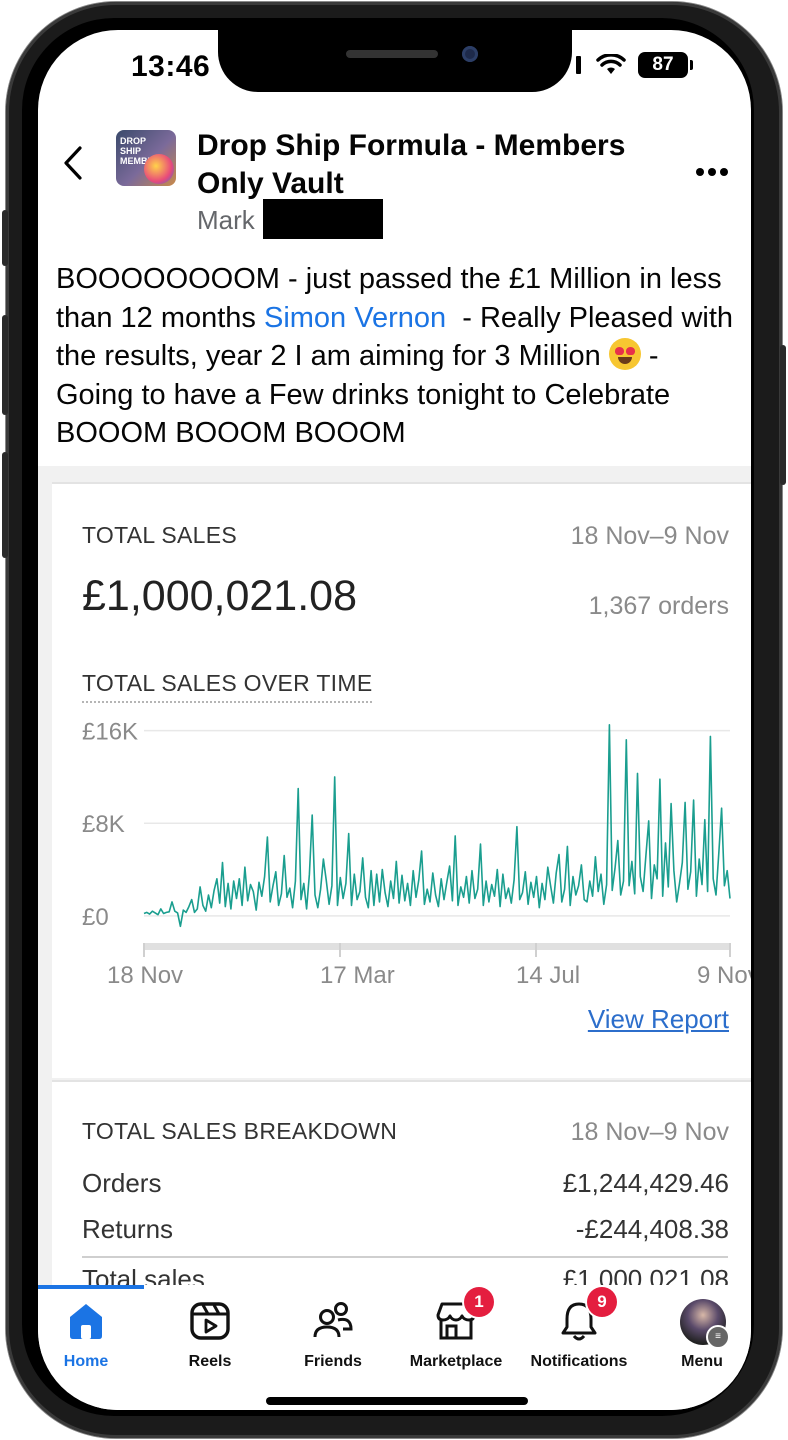 The height and width of the screenshot is (1440, 788). I want to click on notifications-badge: 9, so click(602, 1302).